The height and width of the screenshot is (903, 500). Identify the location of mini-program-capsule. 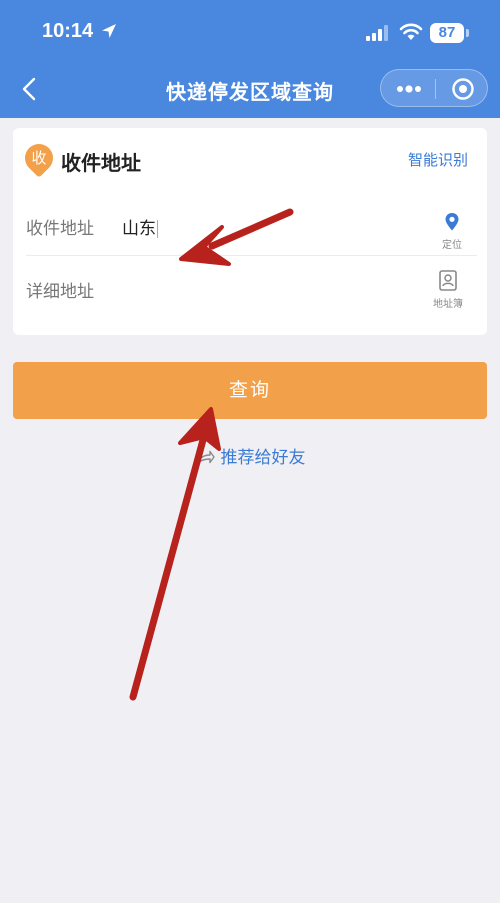
(434, 88).